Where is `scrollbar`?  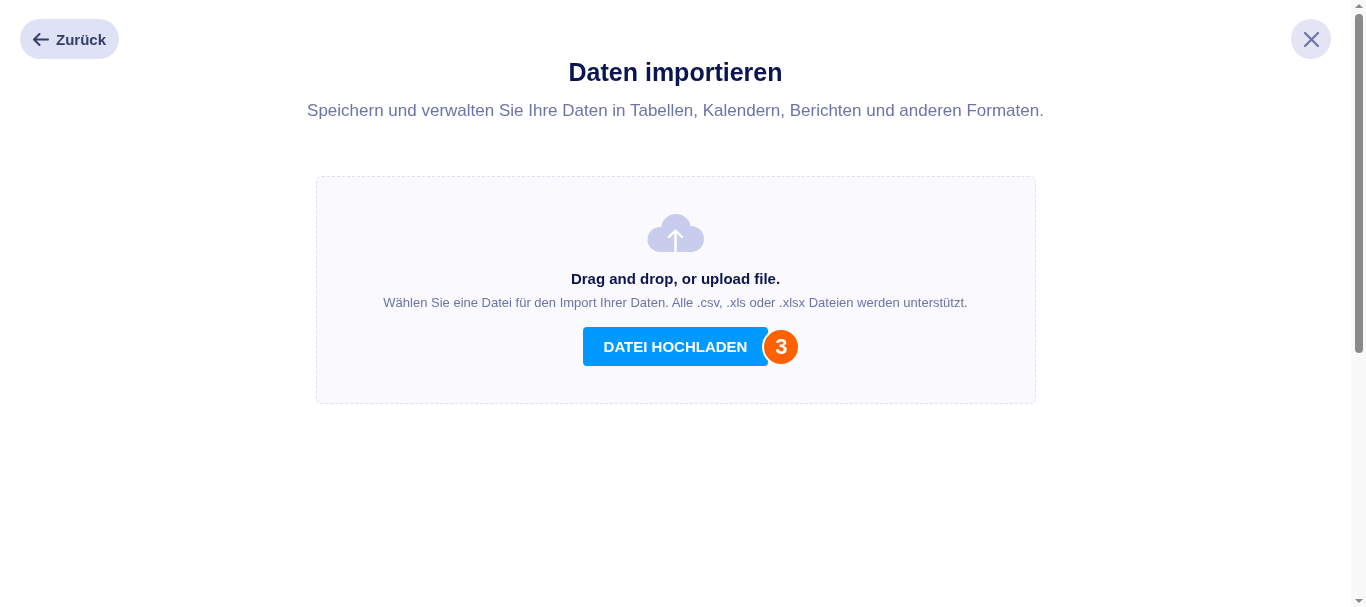 scrollbar is located at coordinates (1358, 303).